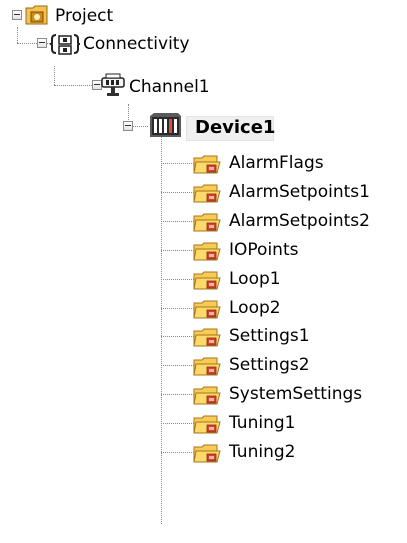 This screenshot has height=543, width=407. I want to click on tree-item-tag-group: SystemSettings, so click(295, 394).